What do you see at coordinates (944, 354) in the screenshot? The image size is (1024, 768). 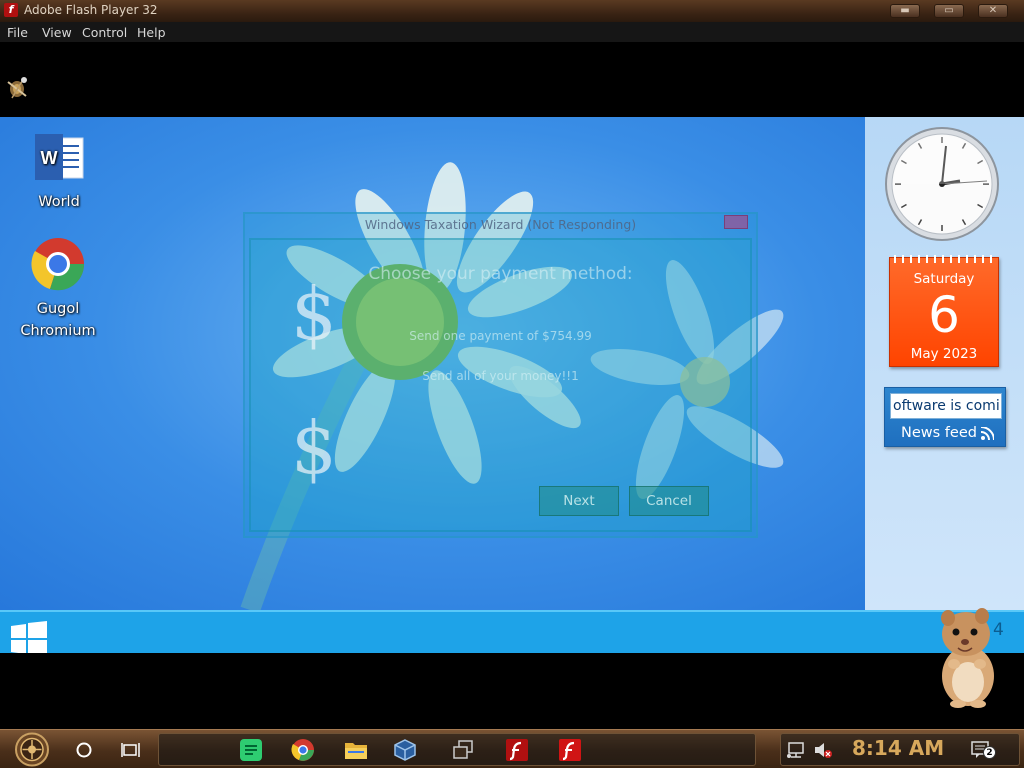 I see `calendar-month: May 2023` at bounding box center [944, 354].